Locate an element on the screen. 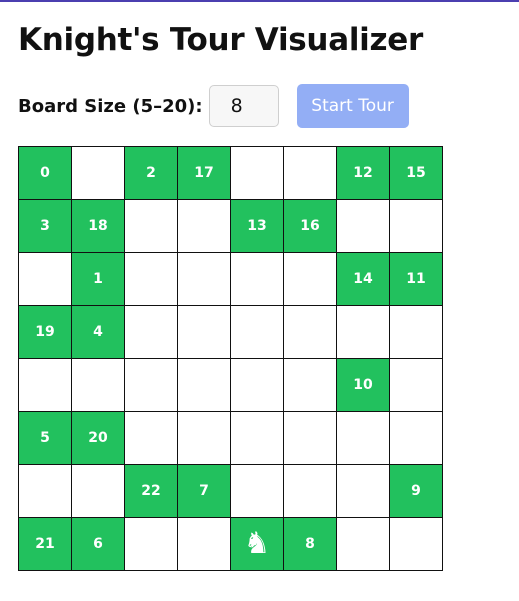 The width and height of the screenshot is (519, 601). board-cell-visited: 21 is located at coordinates (45, 544).